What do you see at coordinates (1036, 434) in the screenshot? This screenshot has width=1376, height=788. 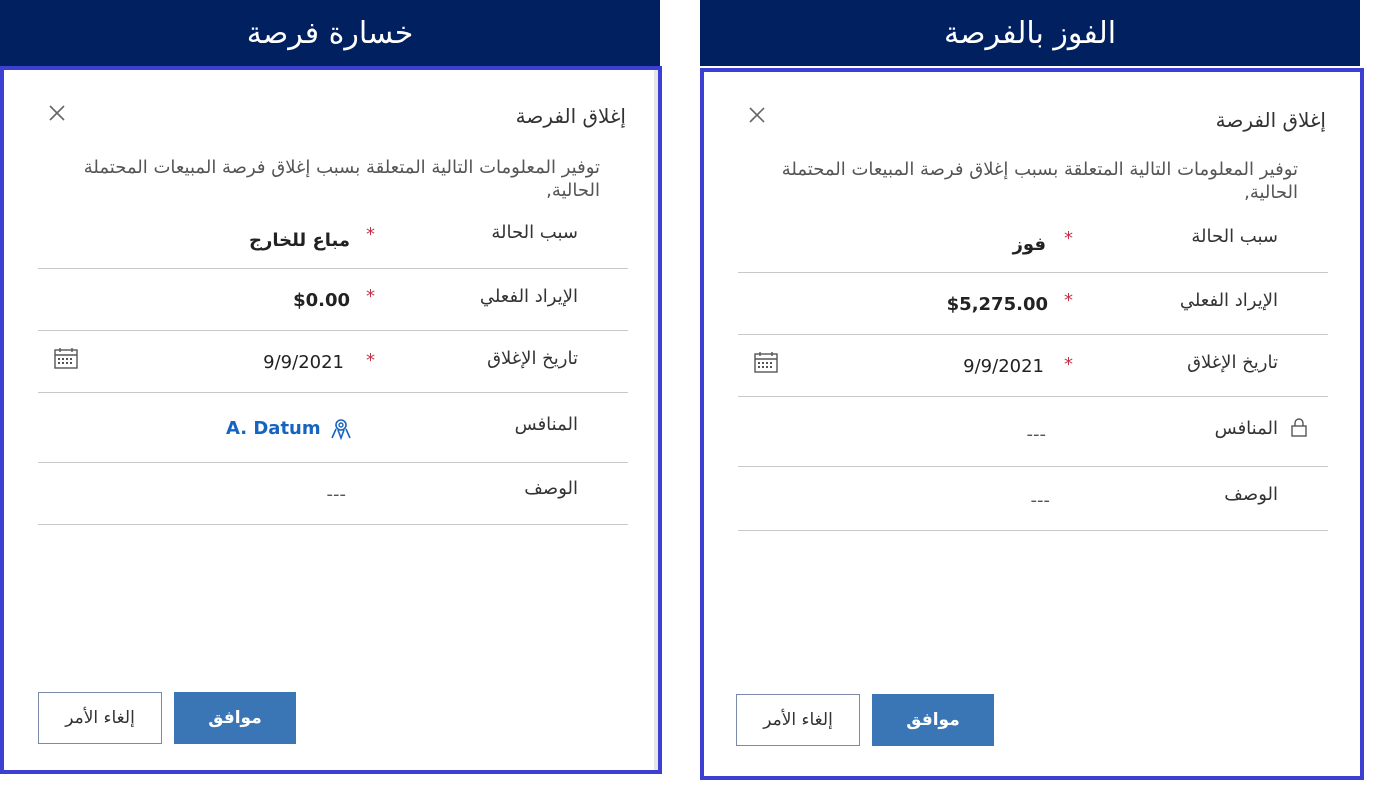 I see `competitor-value: ---` at bounding box center [1036, 434].